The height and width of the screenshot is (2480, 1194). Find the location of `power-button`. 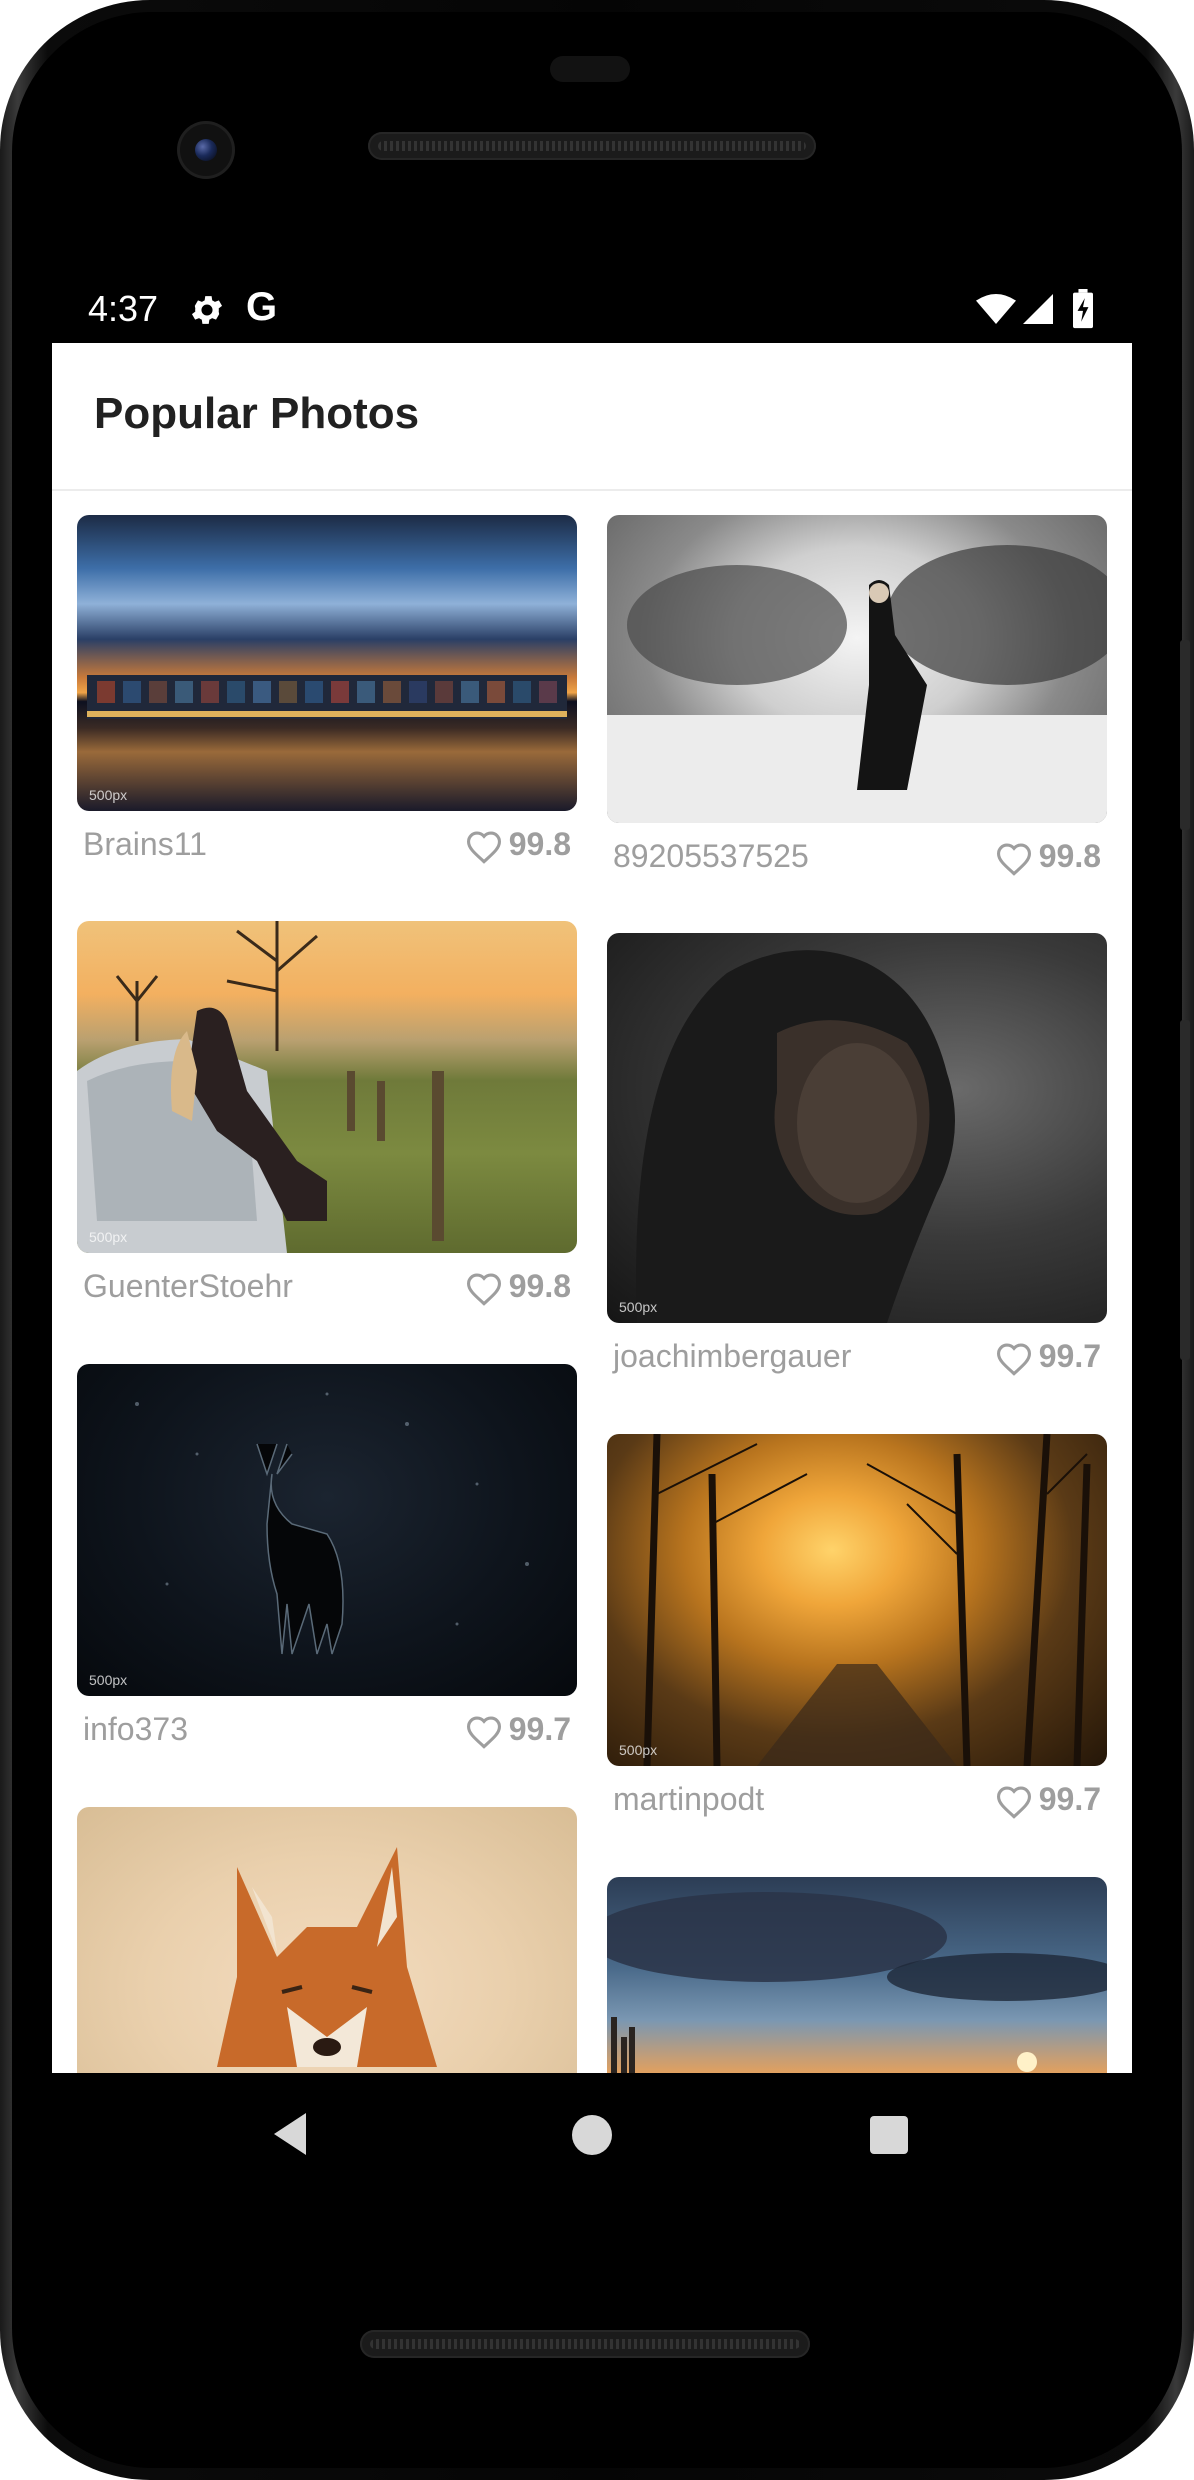

power-button is located at coordinates (1185, 735).